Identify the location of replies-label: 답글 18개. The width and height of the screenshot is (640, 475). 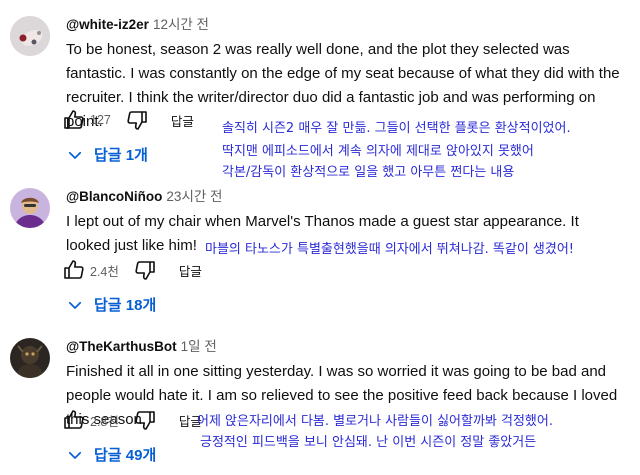
(125, 305).